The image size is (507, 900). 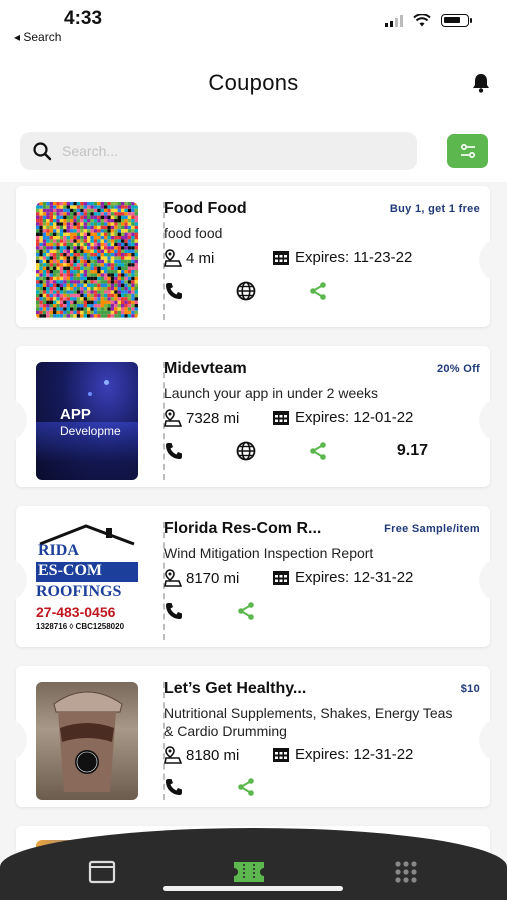 What do you see at coordinates (458, 369) in the screenshot?
I see `coupon-offer-badge: 20% Off` at bounding box center [458, 369].